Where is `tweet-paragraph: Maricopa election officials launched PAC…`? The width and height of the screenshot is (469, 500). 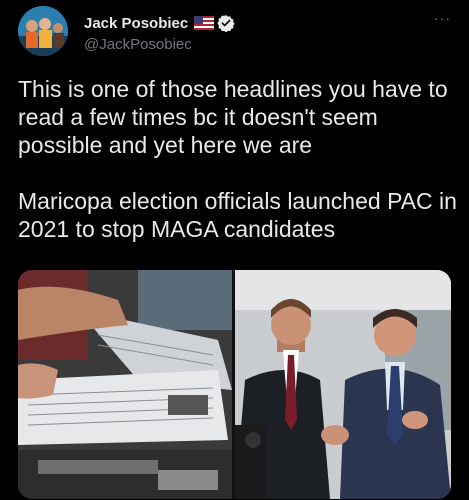
tweet-paragraph: Maricopa election officials launched PAC… is located at coordinates (237, 215).